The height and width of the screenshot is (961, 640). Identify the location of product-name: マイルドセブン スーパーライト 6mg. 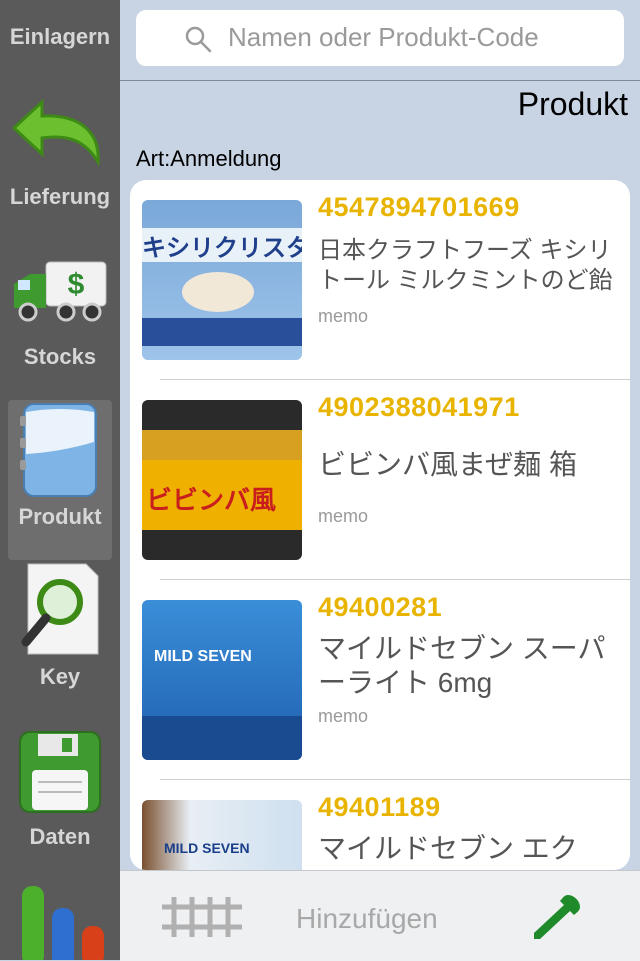
(462, 665).